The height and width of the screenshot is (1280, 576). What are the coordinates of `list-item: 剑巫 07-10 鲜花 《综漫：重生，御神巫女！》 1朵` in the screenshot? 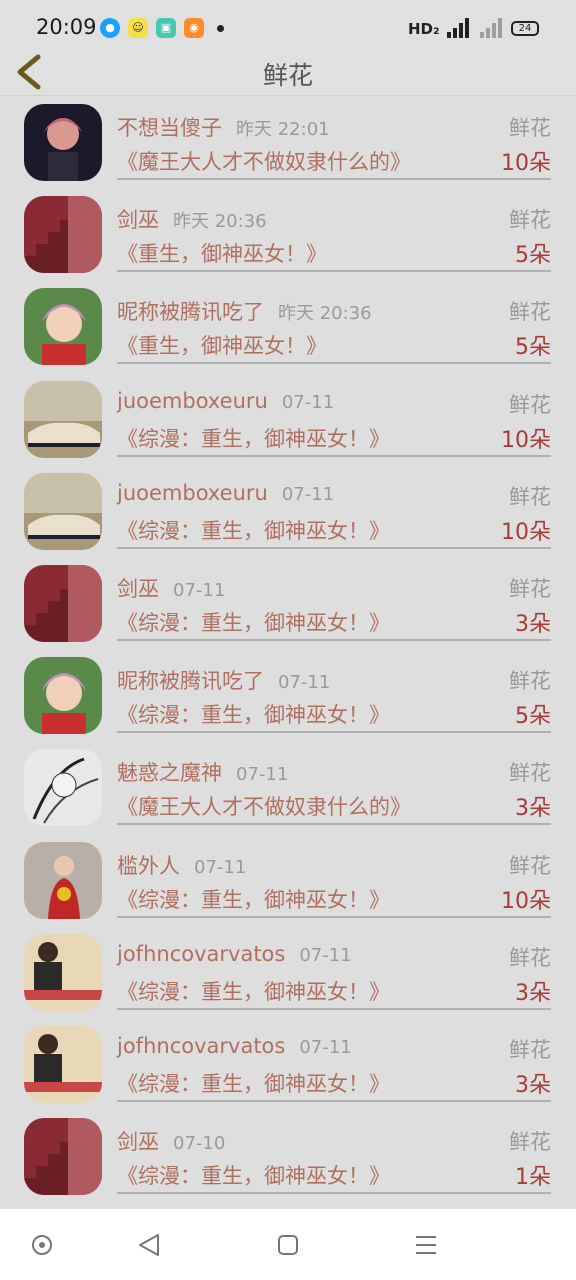 It's located at (288, 1156).